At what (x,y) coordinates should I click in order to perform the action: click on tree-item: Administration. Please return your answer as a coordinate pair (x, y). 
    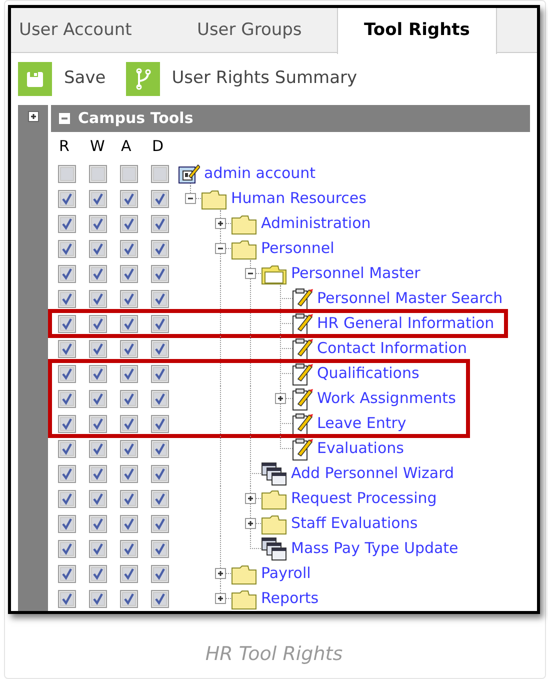
    Looking at the image, I should click on (315, 223).